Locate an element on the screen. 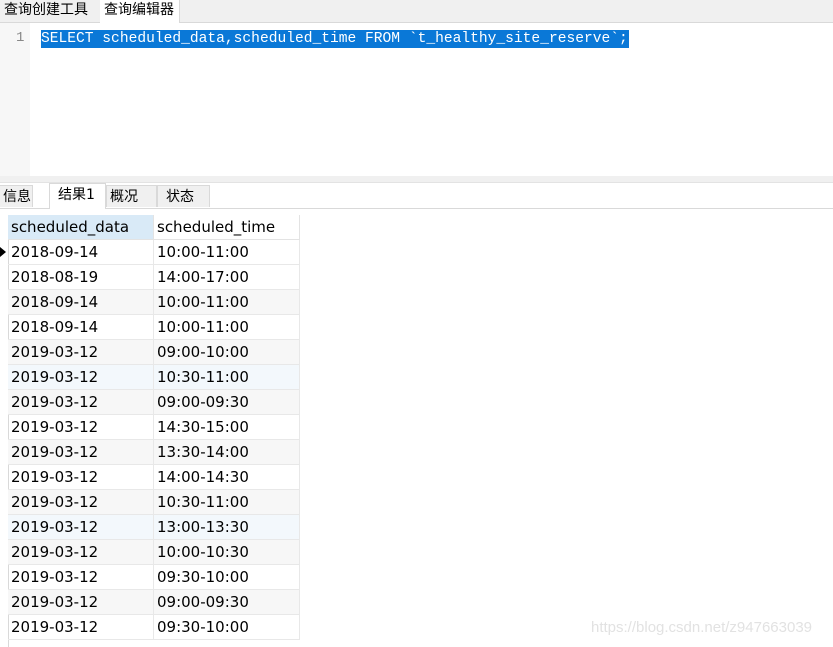  tab-result1: 结果1 is located at coordinates (77, 196).